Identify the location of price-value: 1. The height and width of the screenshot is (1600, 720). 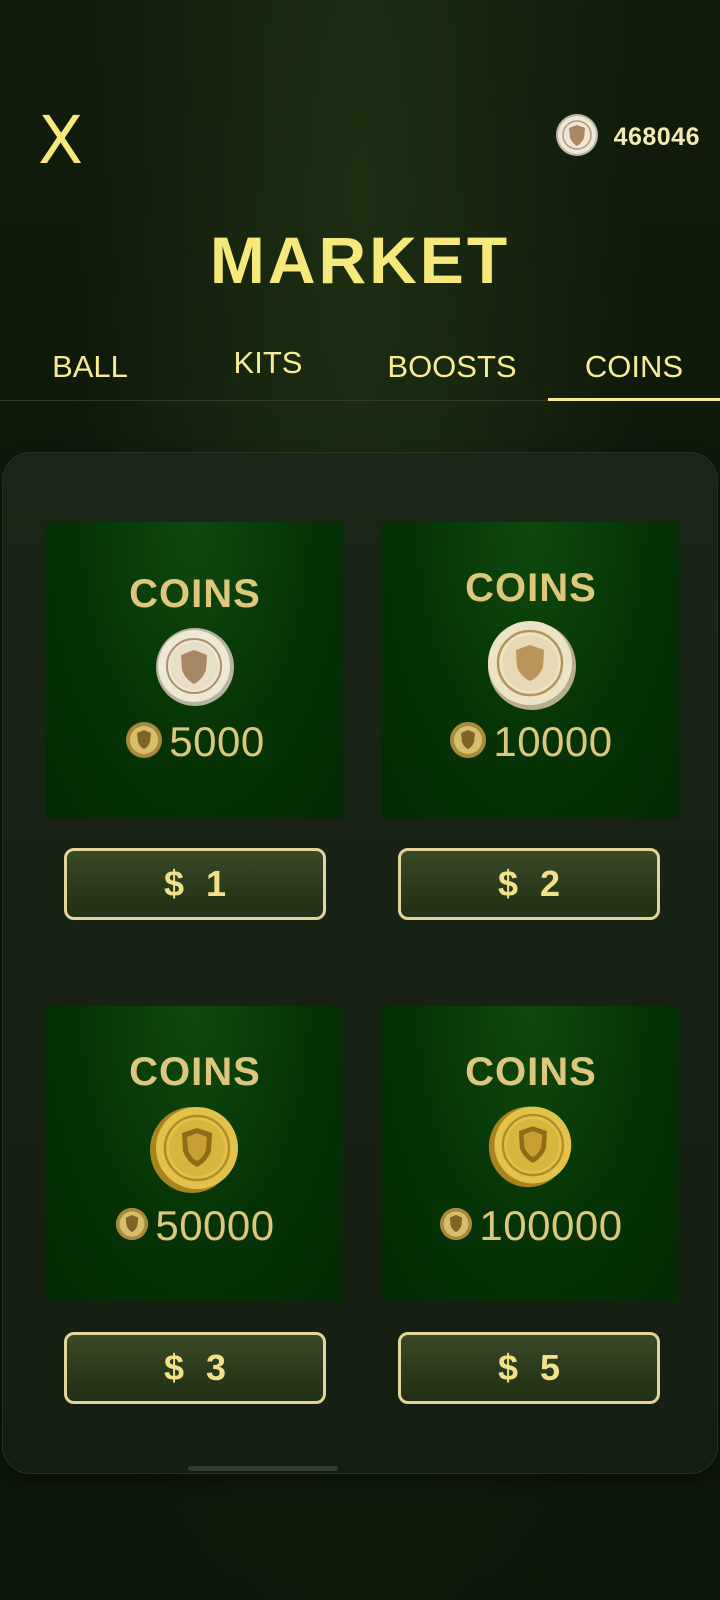
(216, 883).